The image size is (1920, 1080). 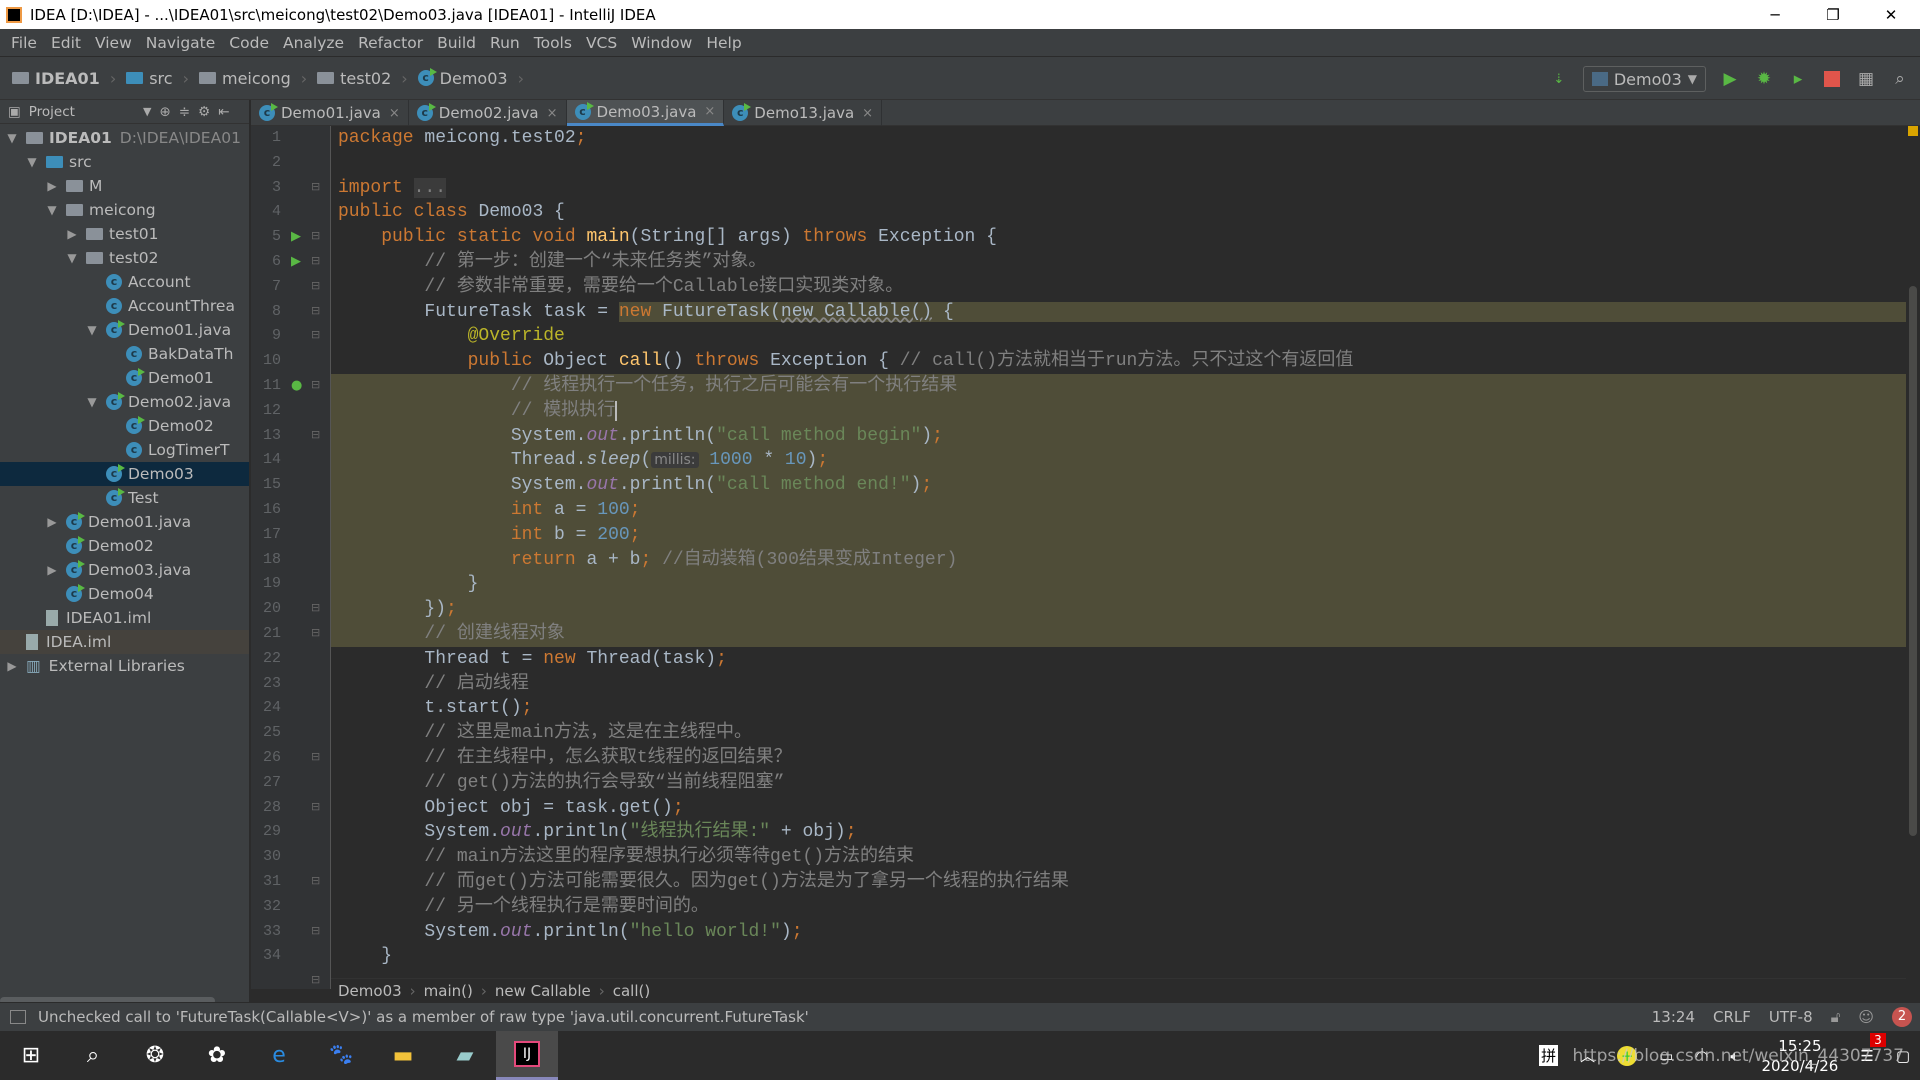 What do you see at coordinates (1732, 1017) in the screenshot?
I see `line-separator: CRLF` at bounding box center [1732, 1017].